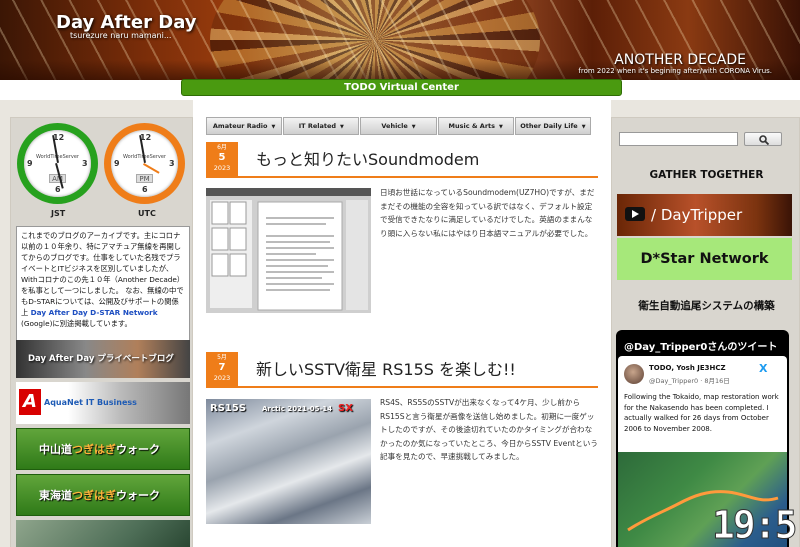 This screenshot has height=547, width=800. Describe the element at coordinates (288, 461) in the screenshot. I see `post-thumbnail: RS15S Arctic 2021-05-14 SX` at that location.